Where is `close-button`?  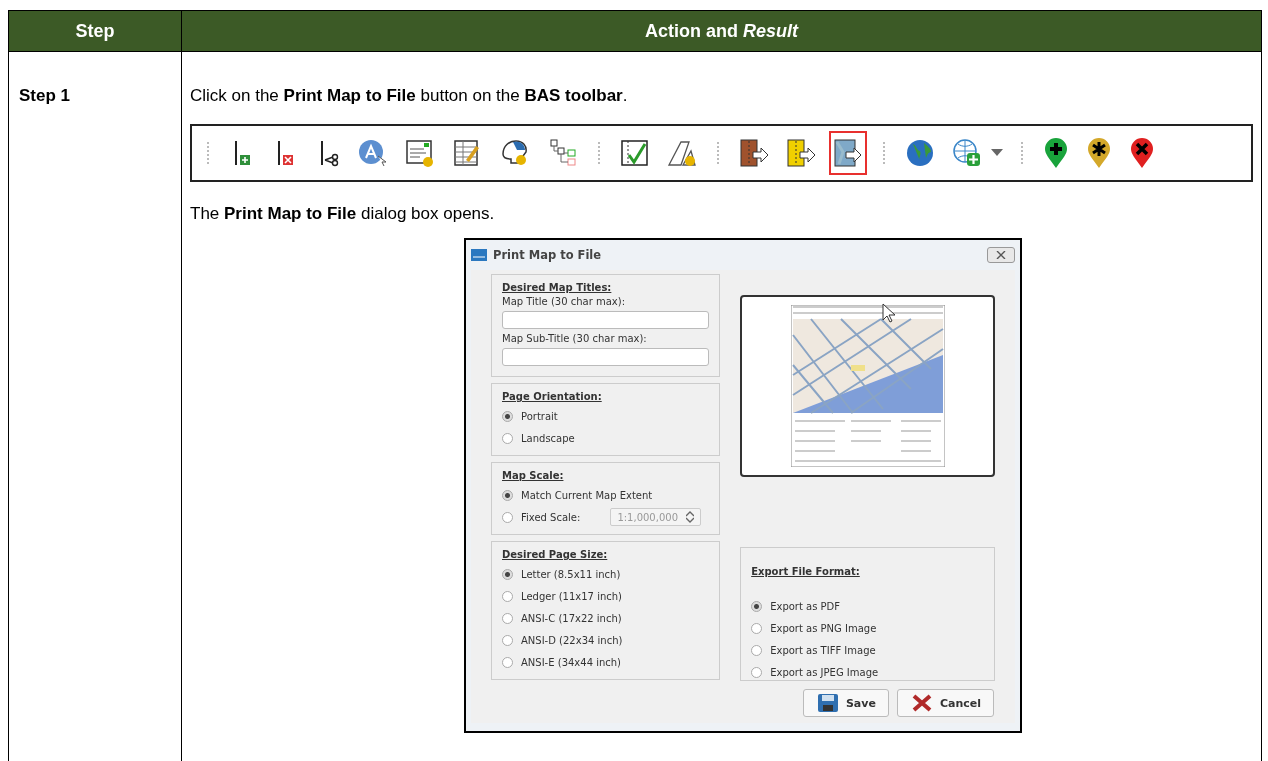
close-button is located at coordinates (1001, 255).